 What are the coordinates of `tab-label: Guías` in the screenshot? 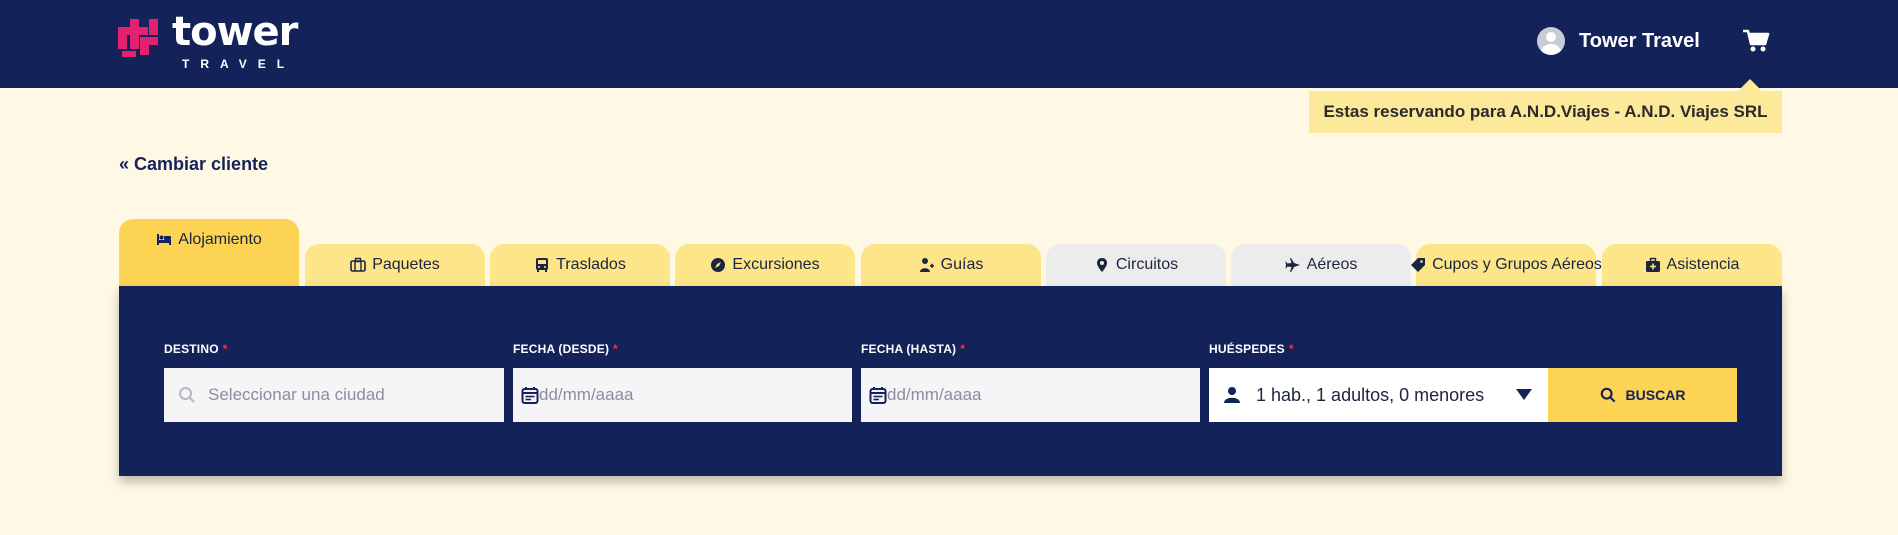 It's located at (962, 264).